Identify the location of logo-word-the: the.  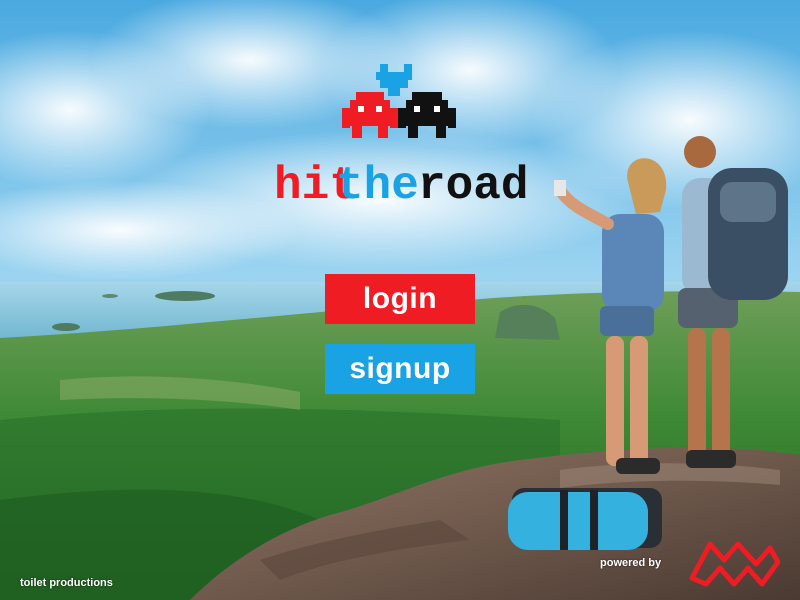
(377, 186).